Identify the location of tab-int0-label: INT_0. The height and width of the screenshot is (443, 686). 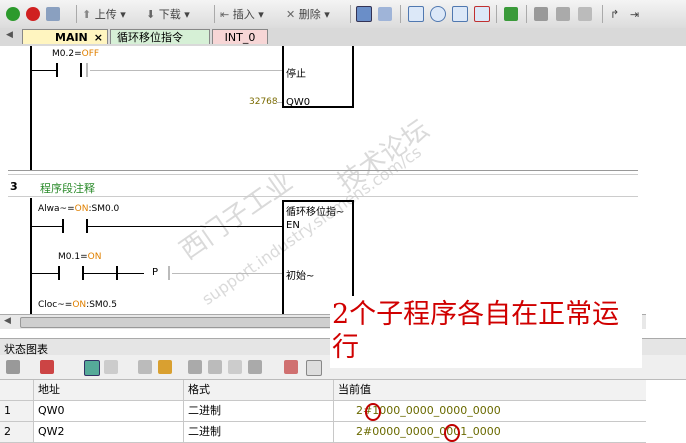
(240, 37).